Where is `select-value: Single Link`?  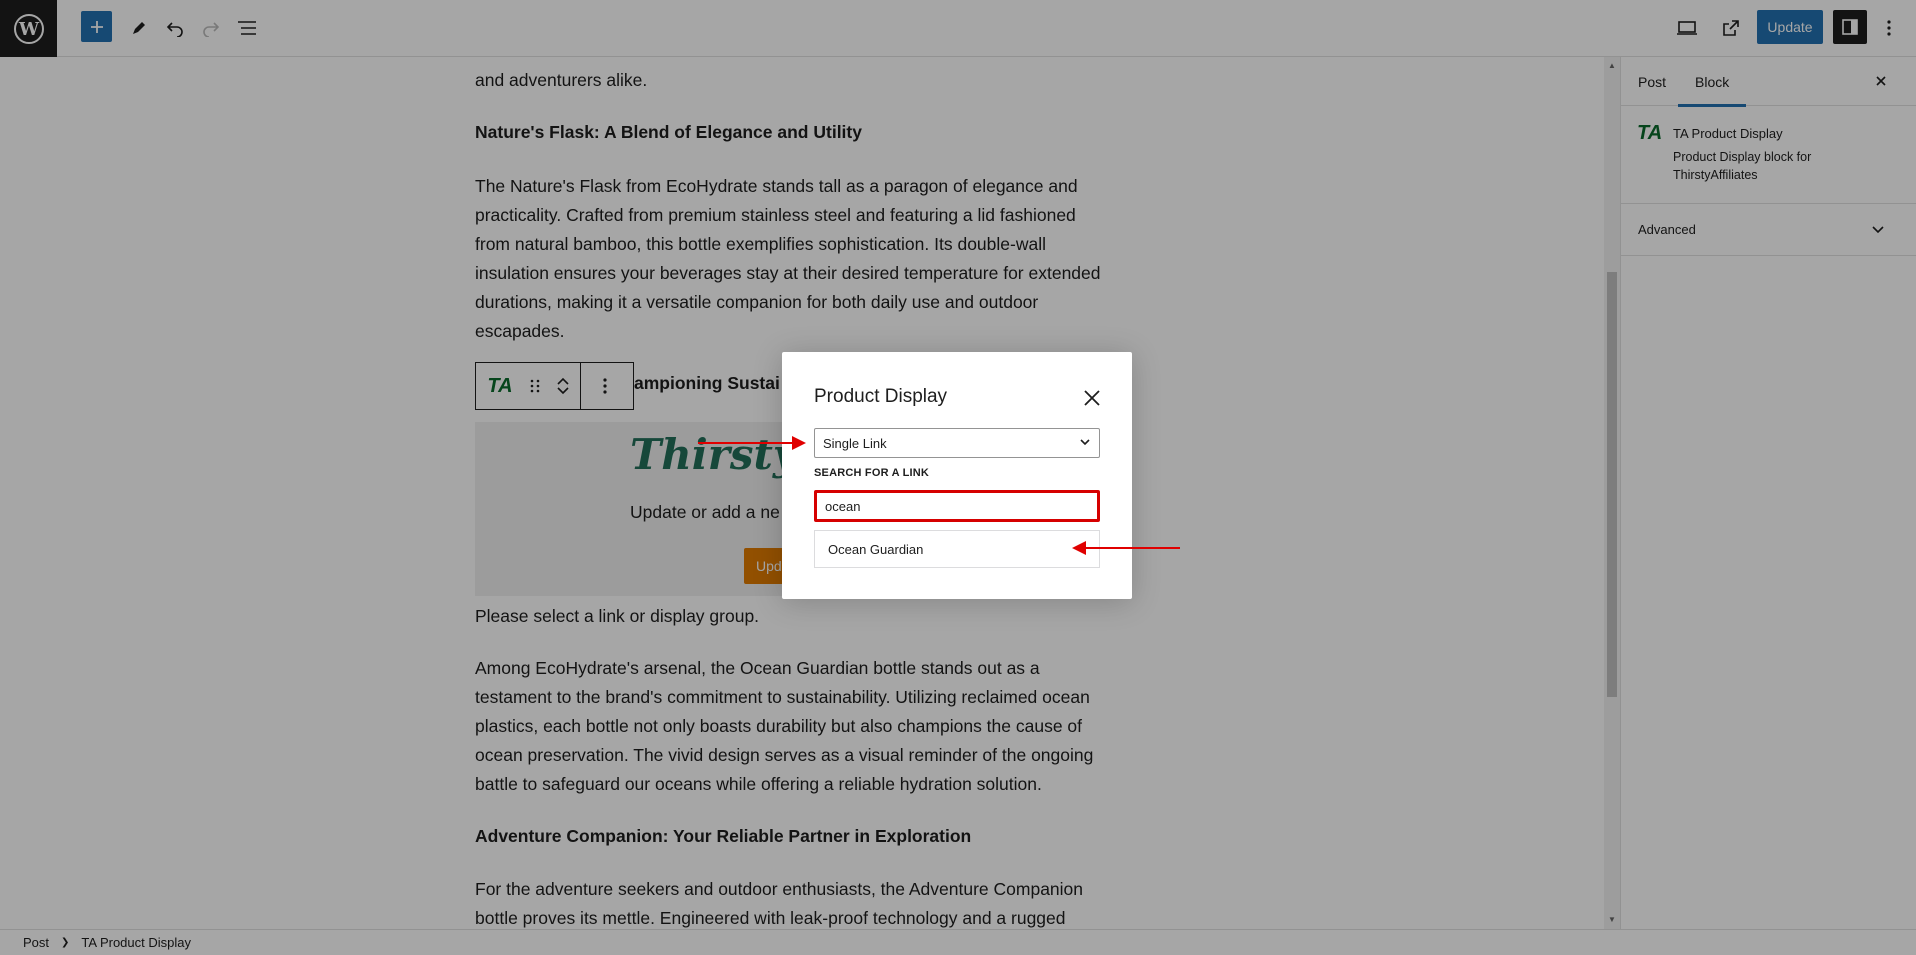
select-value: Single Link is located at coordinates (855, 443).